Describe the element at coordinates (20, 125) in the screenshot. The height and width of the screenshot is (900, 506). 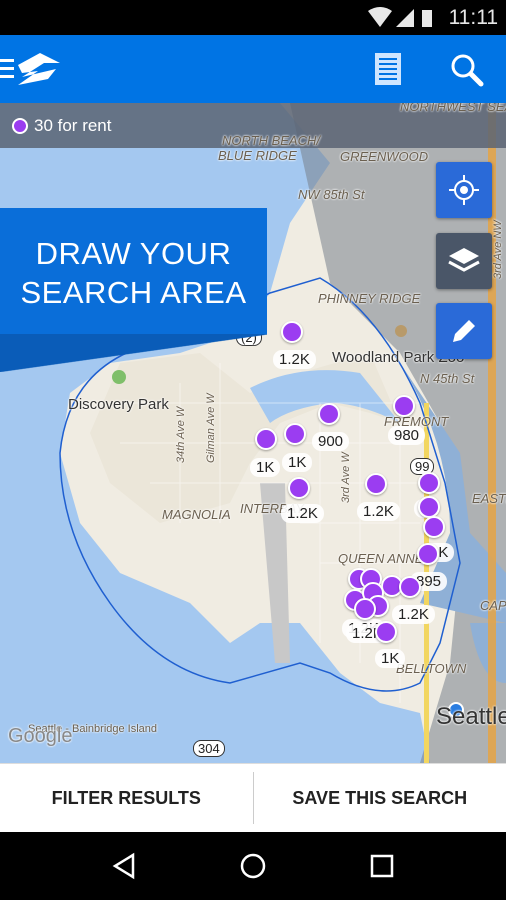
I see `rental-marker-legend-icon` at that location.